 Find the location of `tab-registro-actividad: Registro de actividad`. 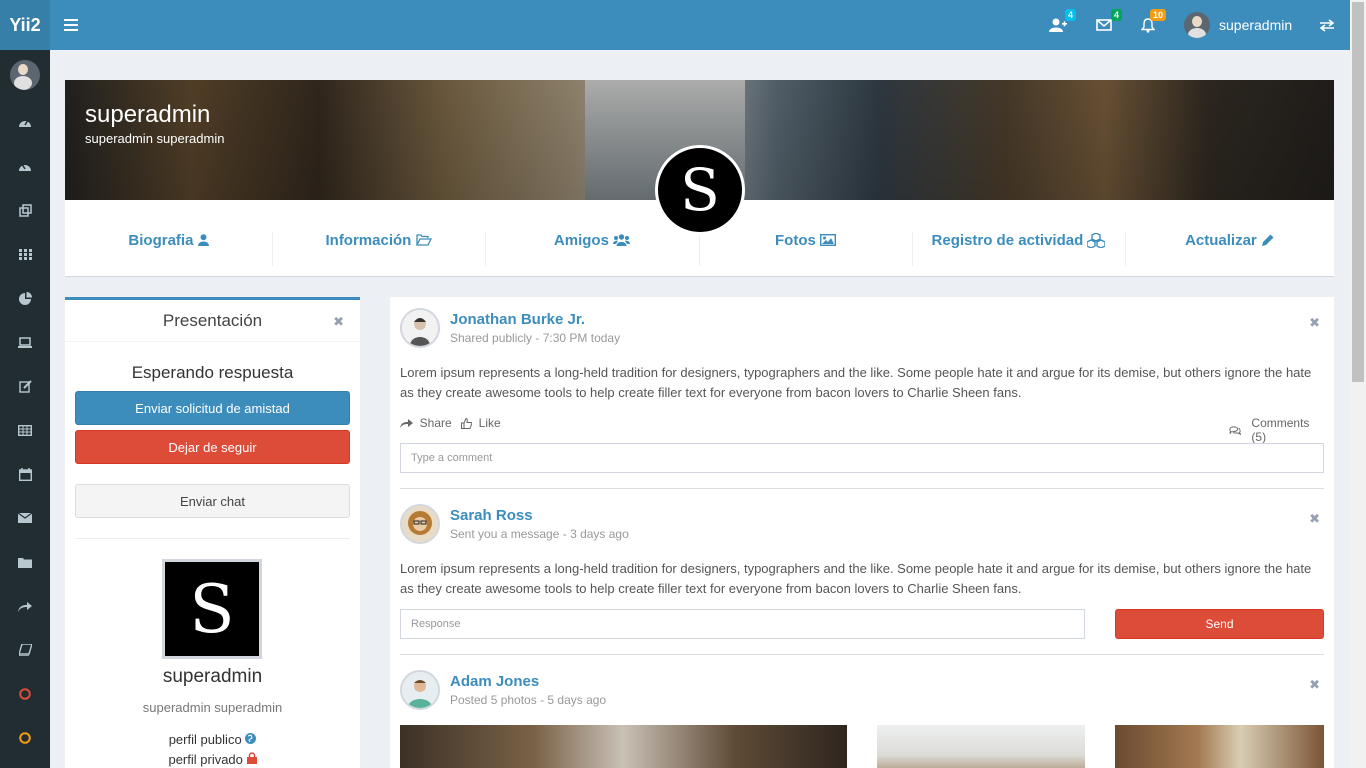

tab-registro-actividad: Registro de actividad is located at coordinates (1018, 240).